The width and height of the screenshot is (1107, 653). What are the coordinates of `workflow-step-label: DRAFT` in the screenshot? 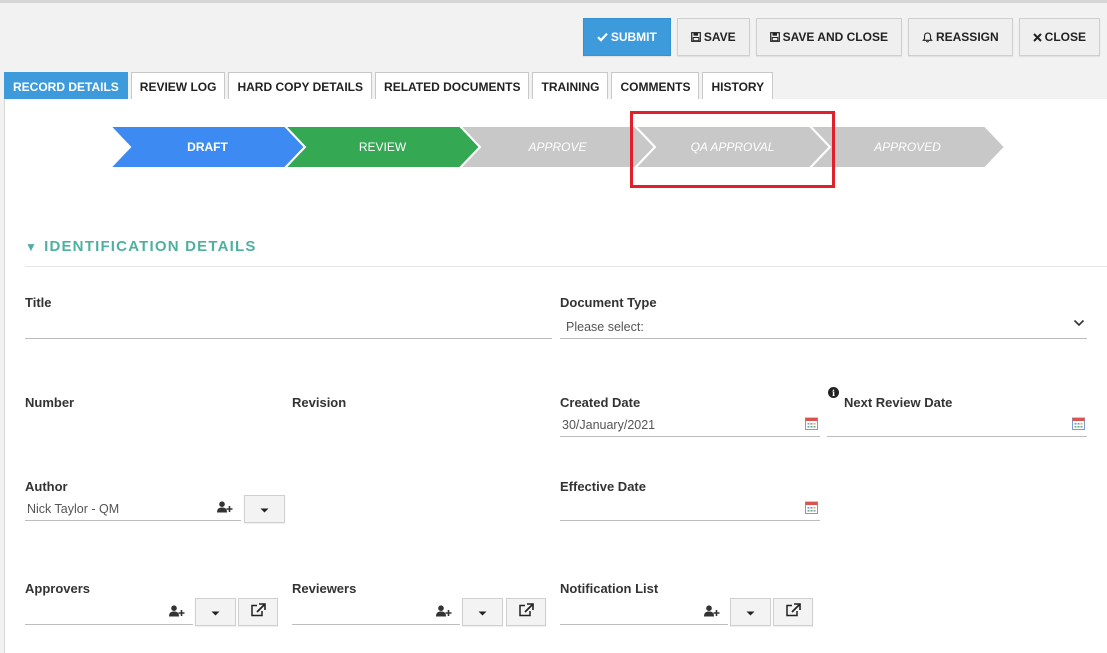 It's located at (207, 147).